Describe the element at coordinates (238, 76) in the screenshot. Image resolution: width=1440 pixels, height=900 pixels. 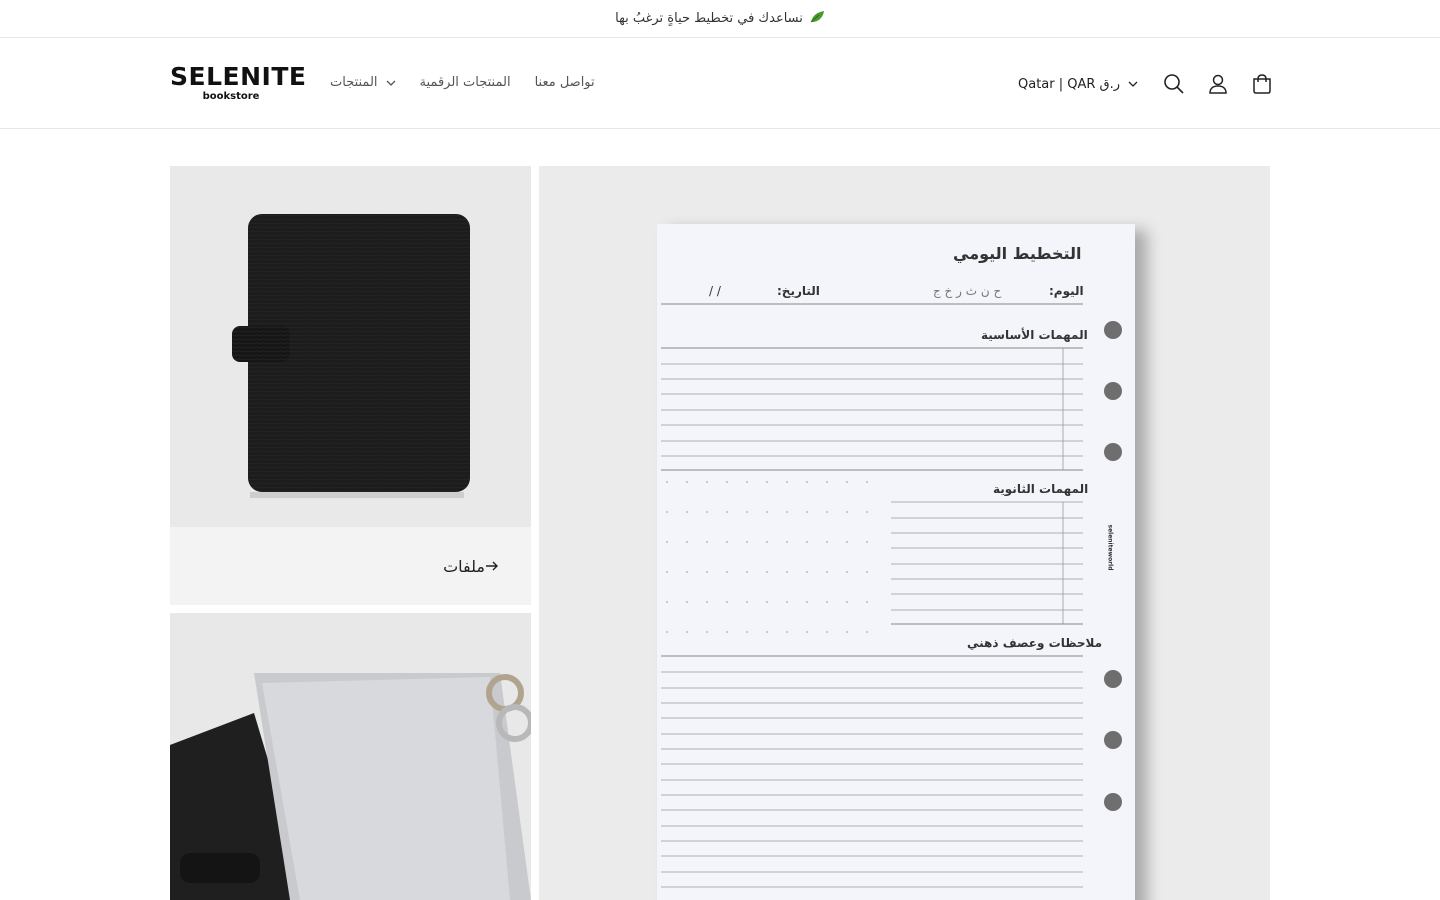
I see `logo-brand: SELENITE` at that location.